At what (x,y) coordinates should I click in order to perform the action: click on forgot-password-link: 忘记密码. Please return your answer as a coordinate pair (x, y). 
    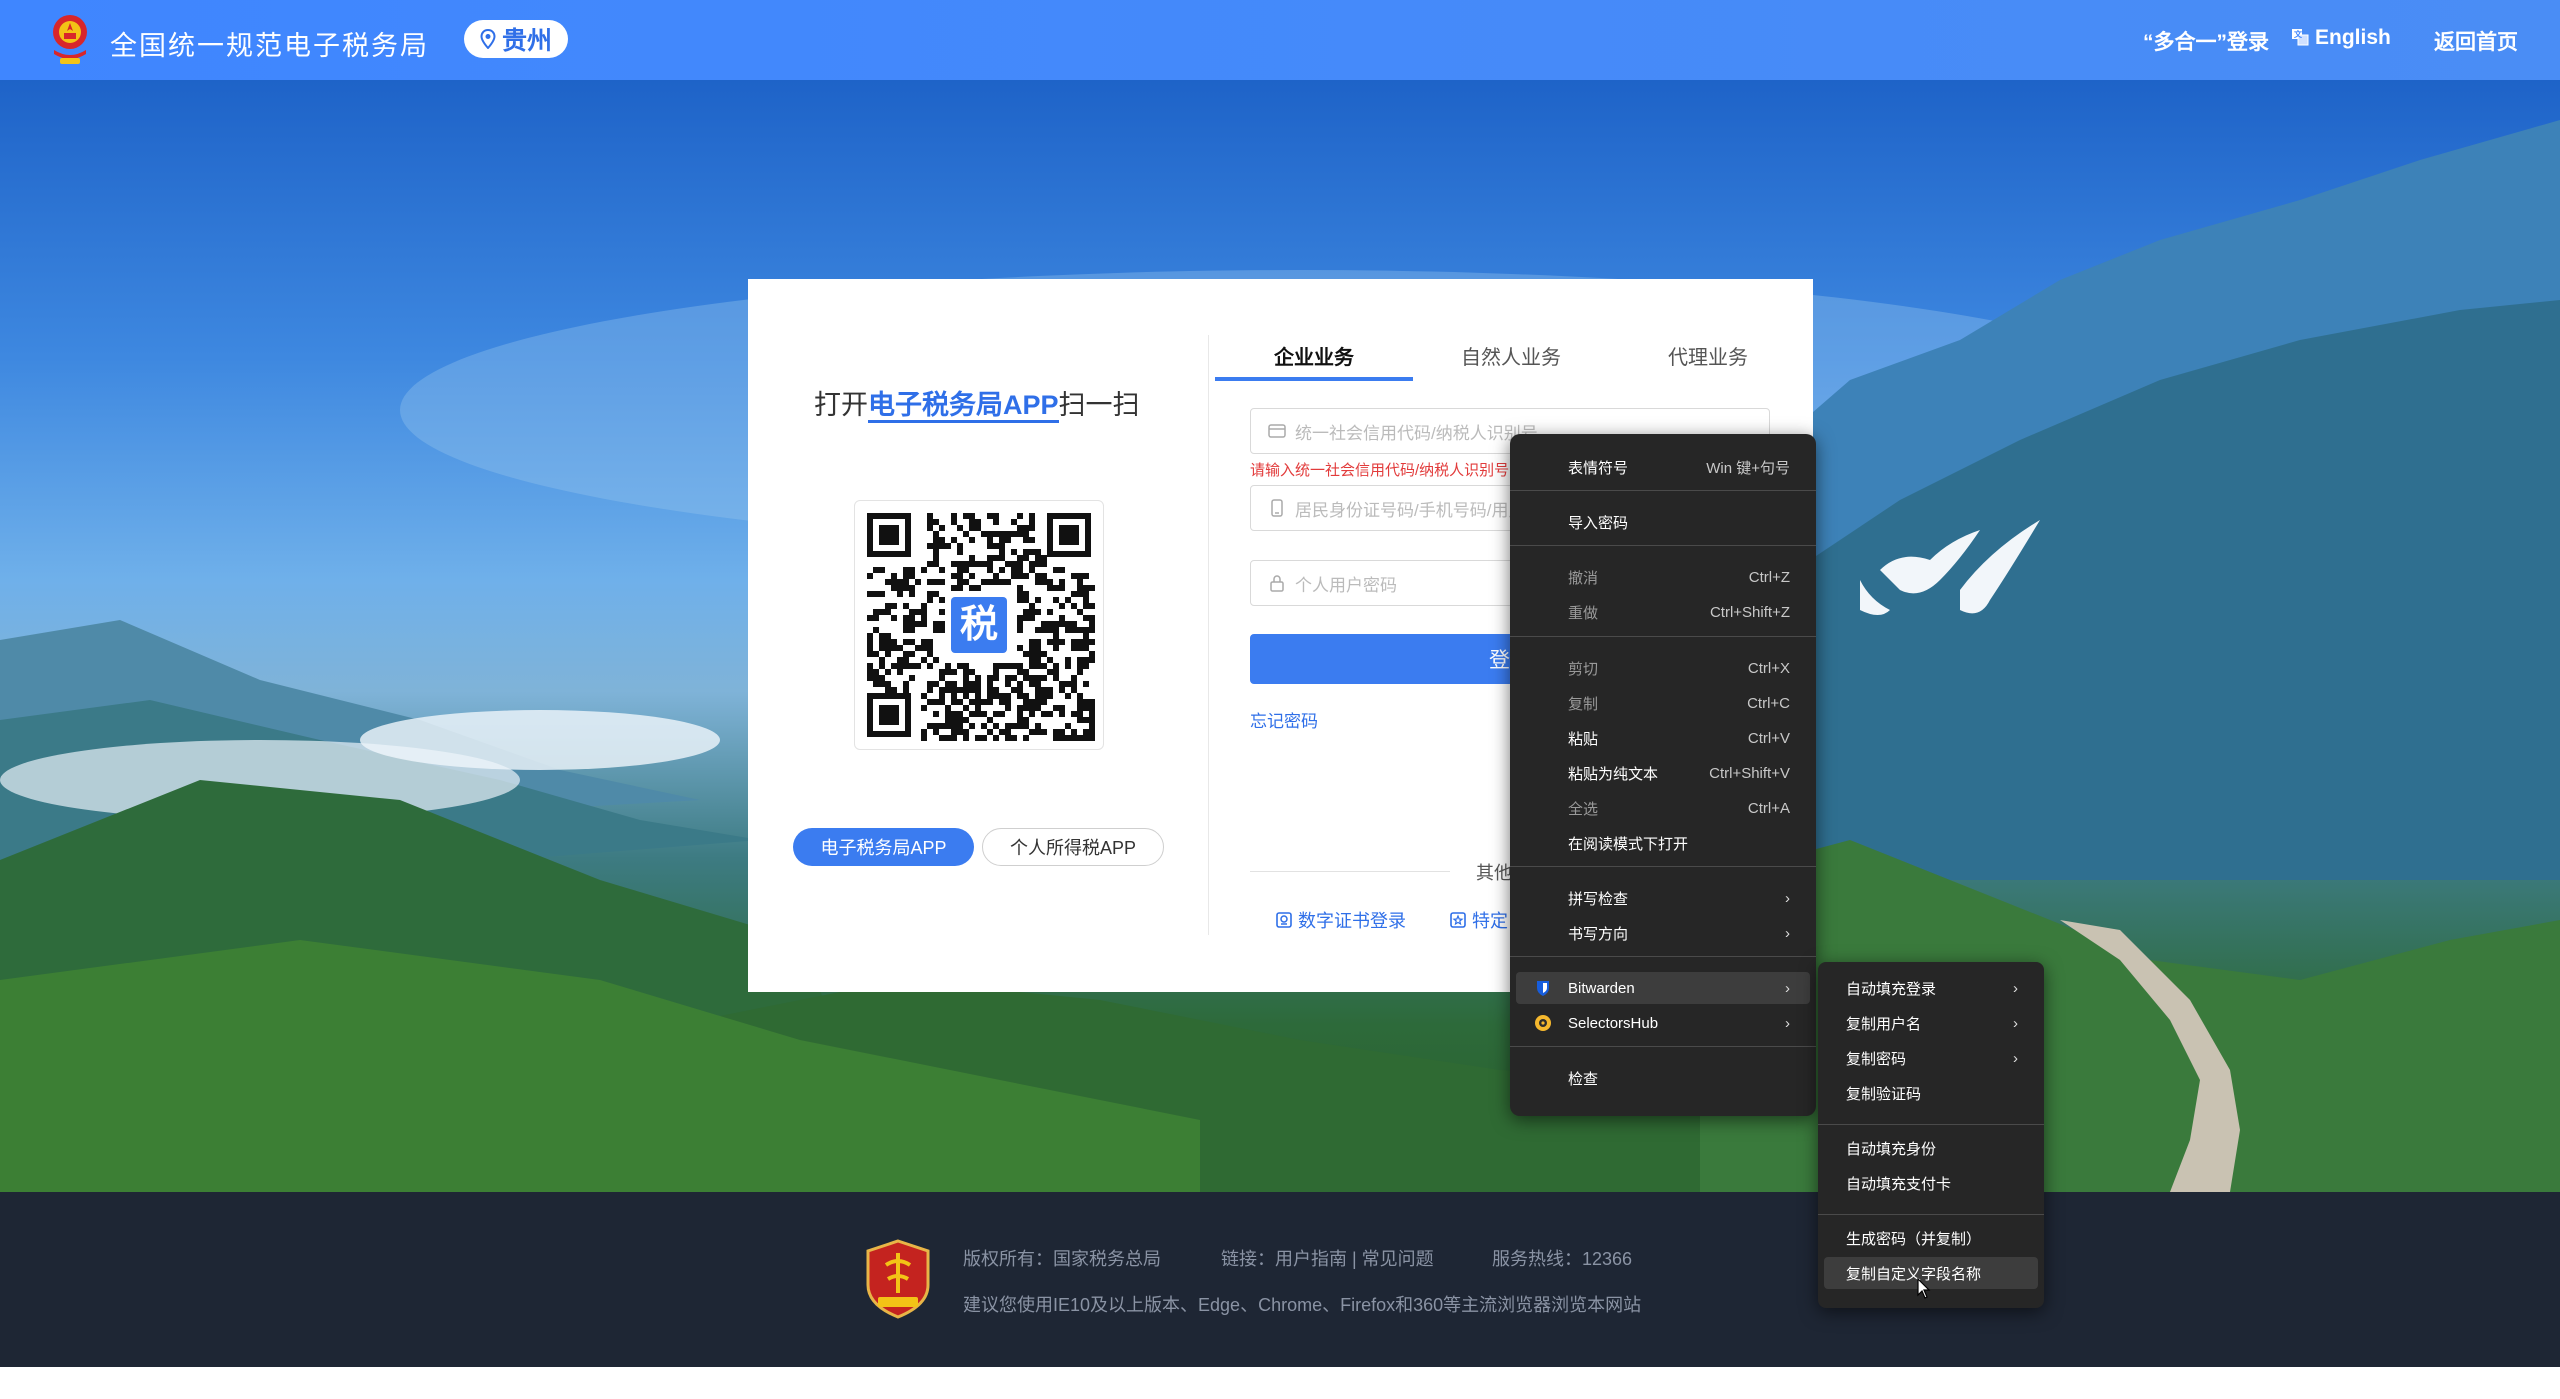
    Looking at the image, I should click on (1284, 719).